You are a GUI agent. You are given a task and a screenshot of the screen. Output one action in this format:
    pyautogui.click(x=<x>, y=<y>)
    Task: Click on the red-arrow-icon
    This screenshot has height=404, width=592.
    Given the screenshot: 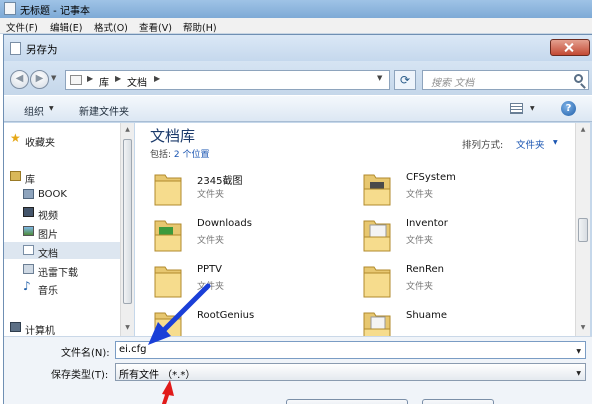 What is the action you would take?
    pyautogui.click(x=168, y=392)
    